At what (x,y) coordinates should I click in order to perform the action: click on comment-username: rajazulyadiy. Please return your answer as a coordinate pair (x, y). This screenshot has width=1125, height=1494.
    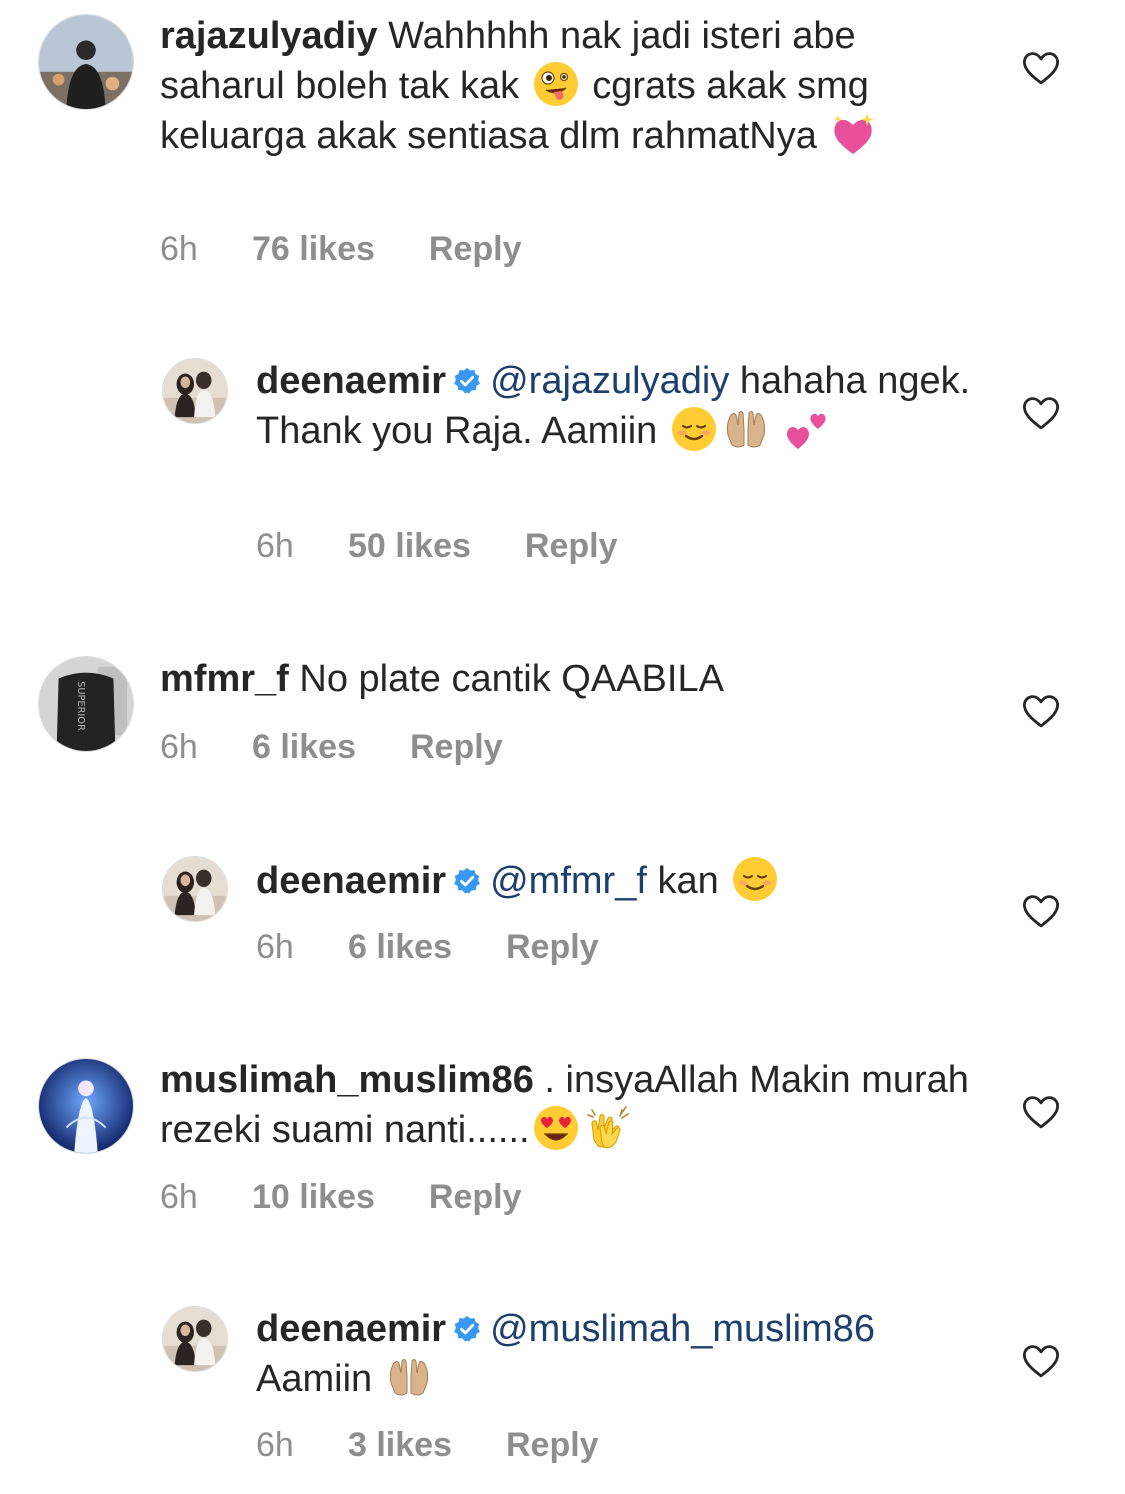
    Looking at the image, I should click on (269, 36).